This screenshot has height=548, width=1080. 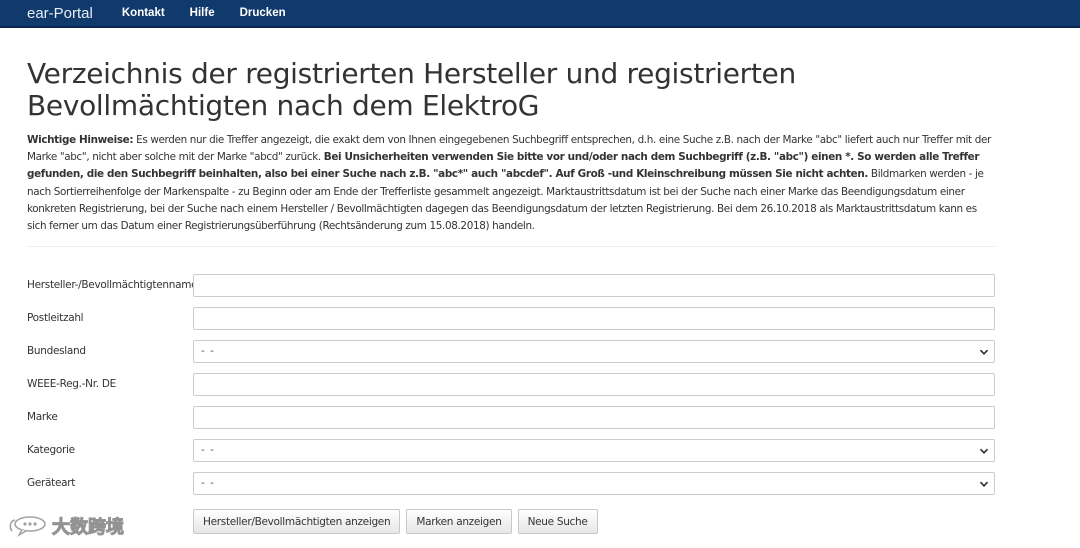 What do you see at coordinates (594, 483) in the screenshot?
I see `device-type-select: - -` at bounding box center [594, 483].